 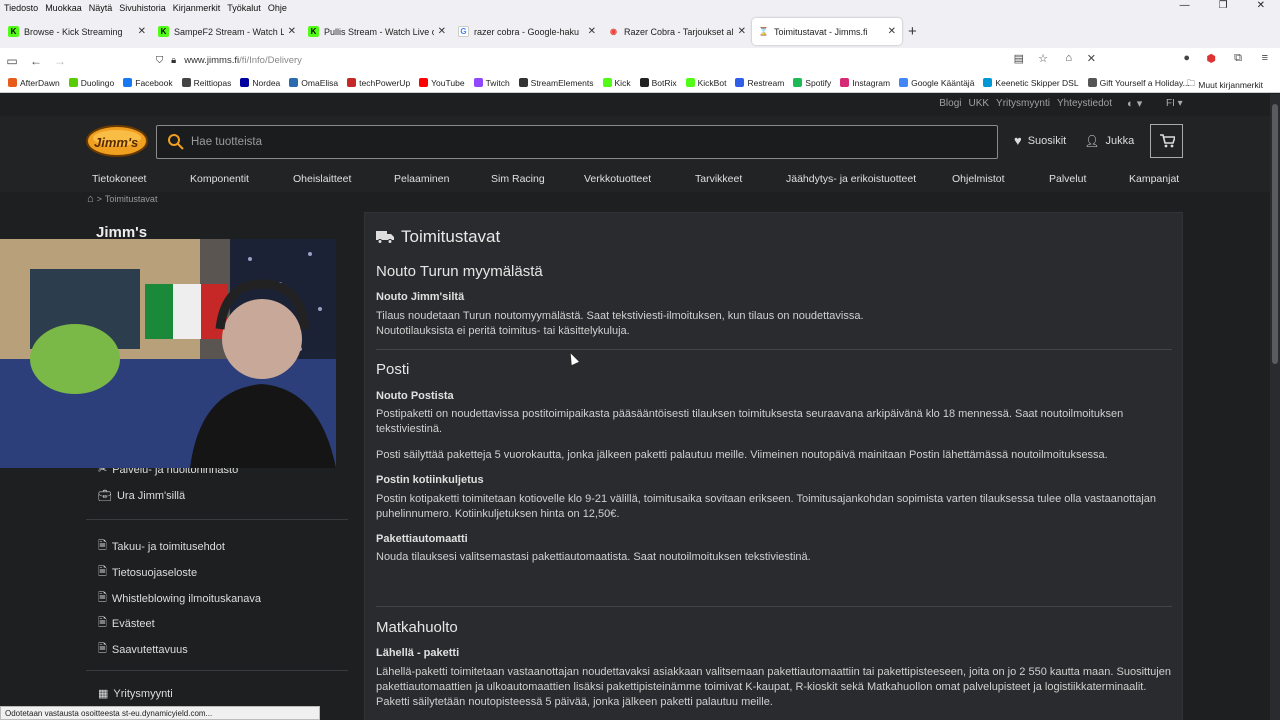 I want to click on bookmark-item: Instagram, so click(x=865, y=83).